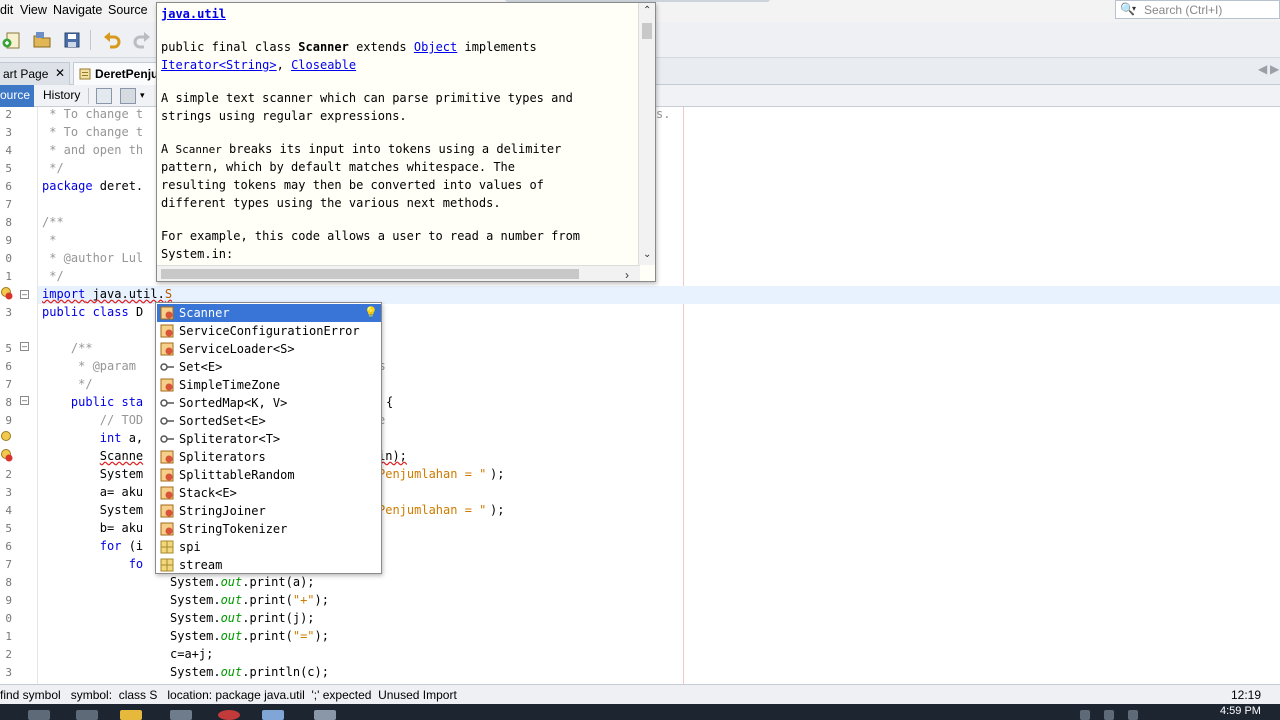  Describe the element at coordinates (93, 546) in the screenshot. I see `code-line: for (i` at that location.